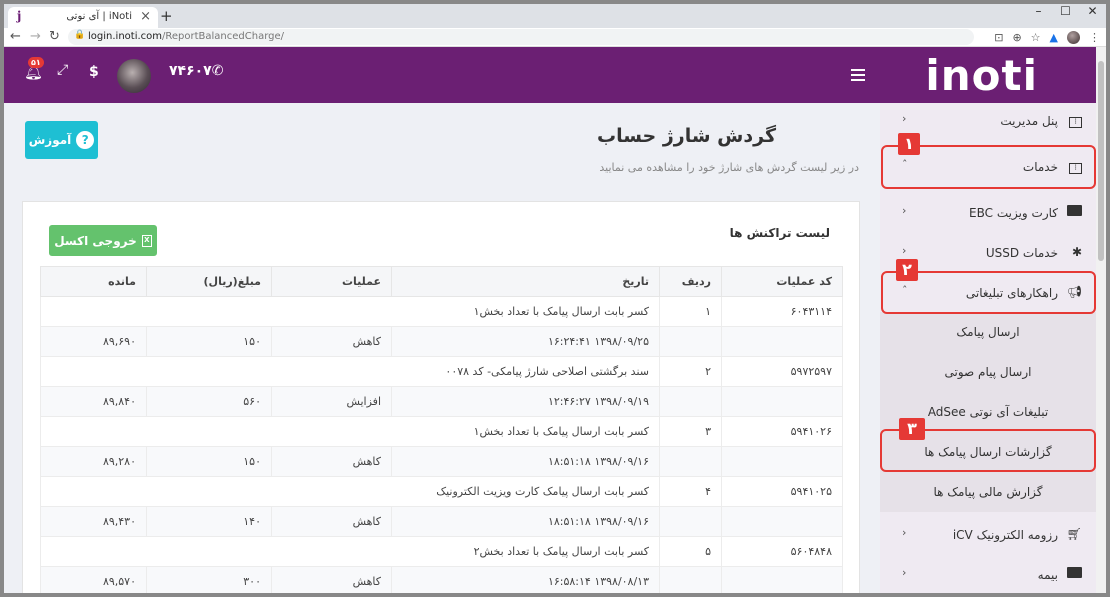 The width and height of the screenshot is (1110, 597). What do you see at coordinates (998, 37) in the screenshot?
I see `translate-icon: ⊡` at bounding box center [998, 37].